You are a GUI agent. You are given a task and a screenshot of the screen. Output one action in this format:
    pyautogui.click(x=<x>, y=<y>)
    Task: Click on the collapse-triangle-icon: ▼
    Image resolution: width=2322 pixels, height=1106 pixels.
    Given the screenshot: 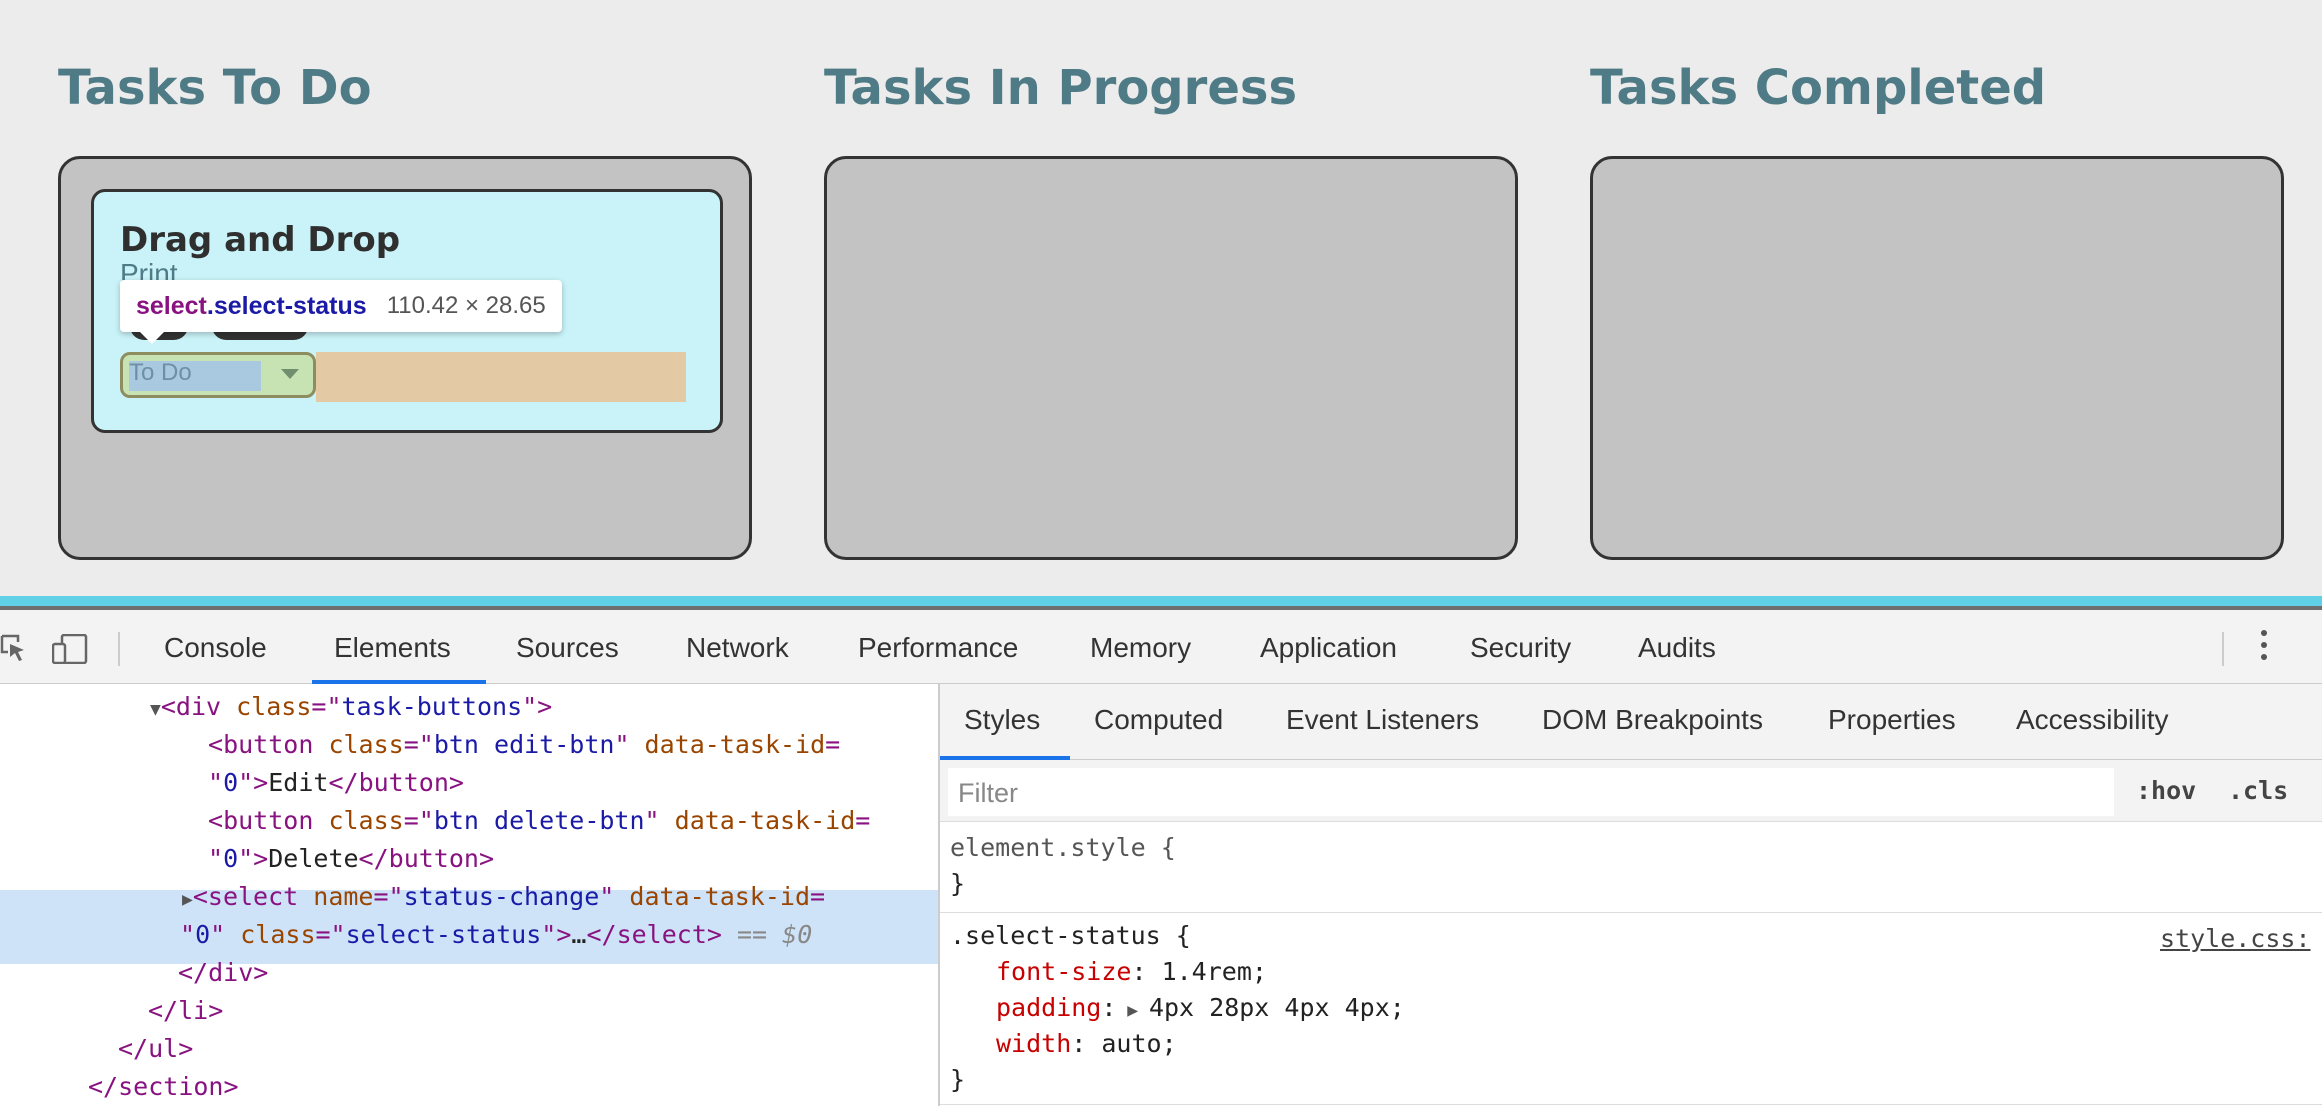 What is the action you would take?
    pyautogui.click(x=155, y=709)
    